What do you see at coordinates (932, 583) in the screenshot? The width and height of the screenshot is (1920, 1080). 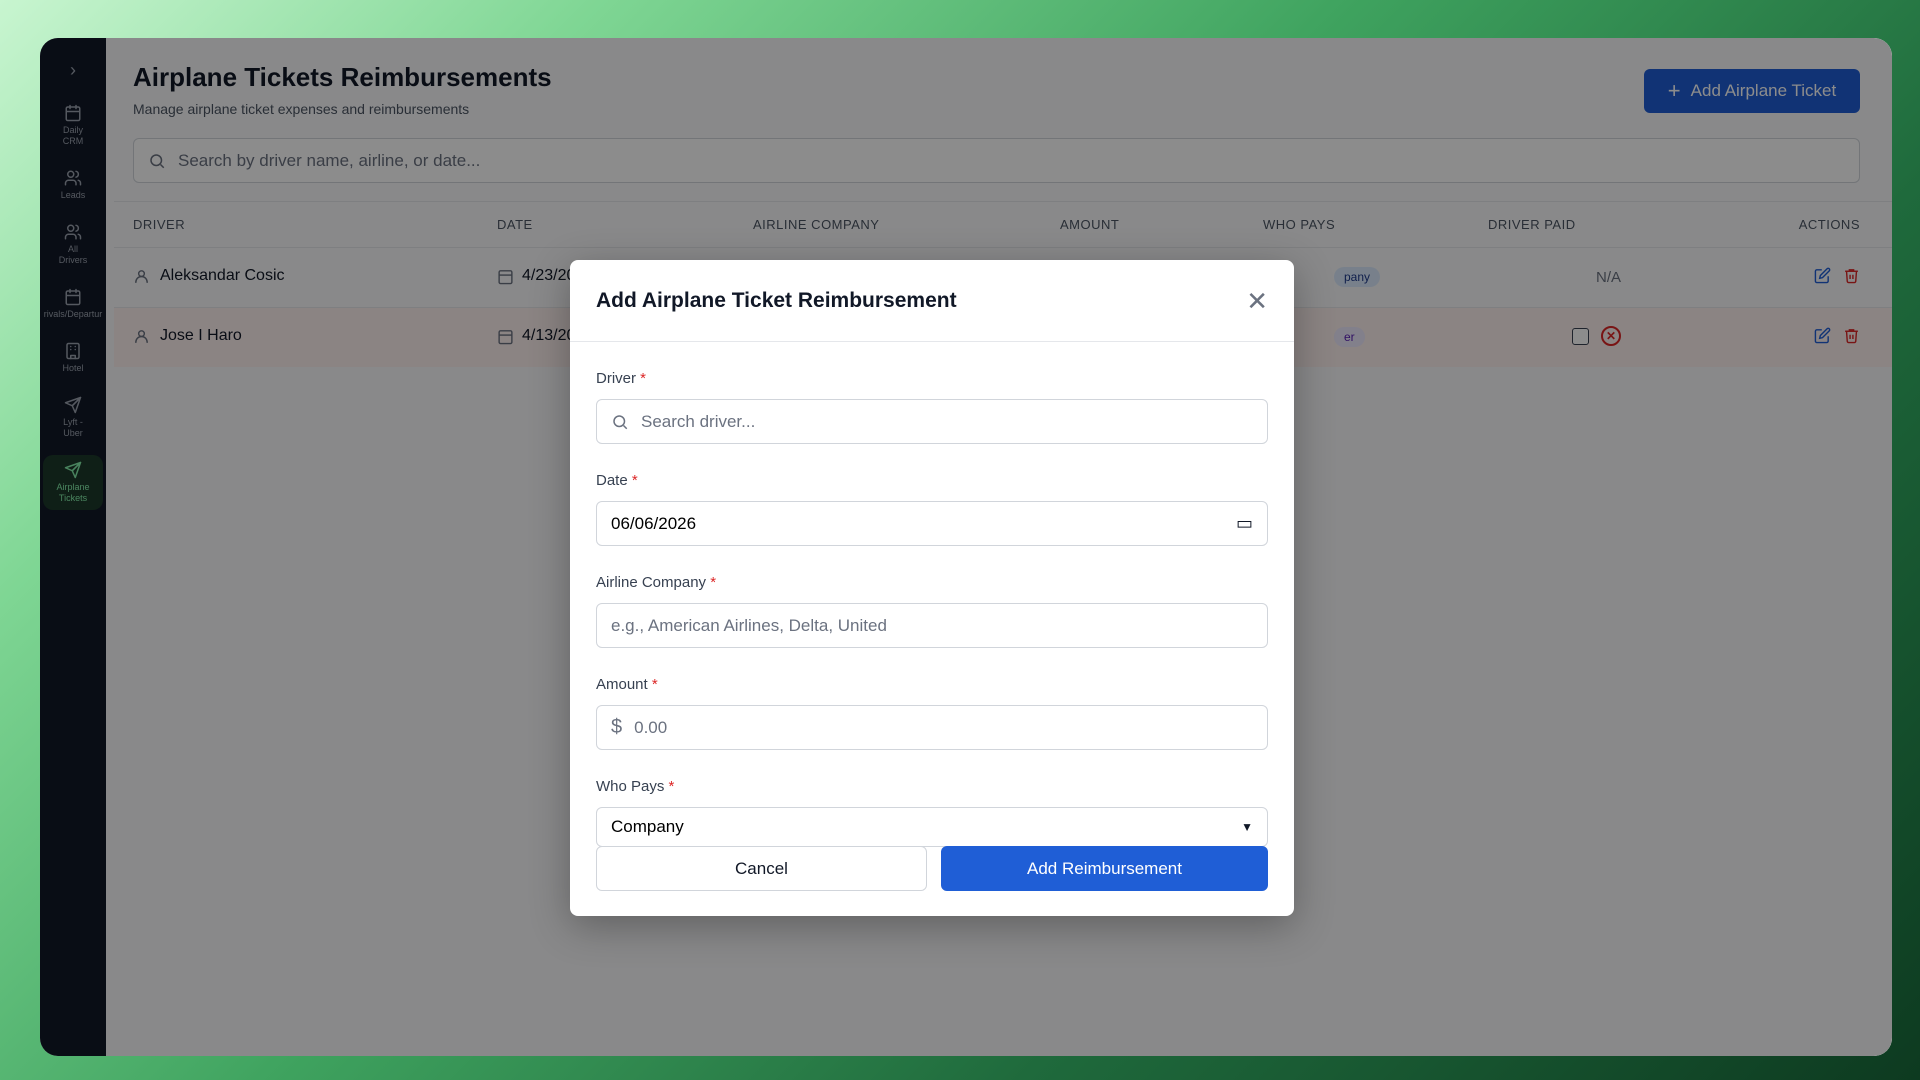 I see `airline-label: Airline Company *` at bounding box center [932, 583].